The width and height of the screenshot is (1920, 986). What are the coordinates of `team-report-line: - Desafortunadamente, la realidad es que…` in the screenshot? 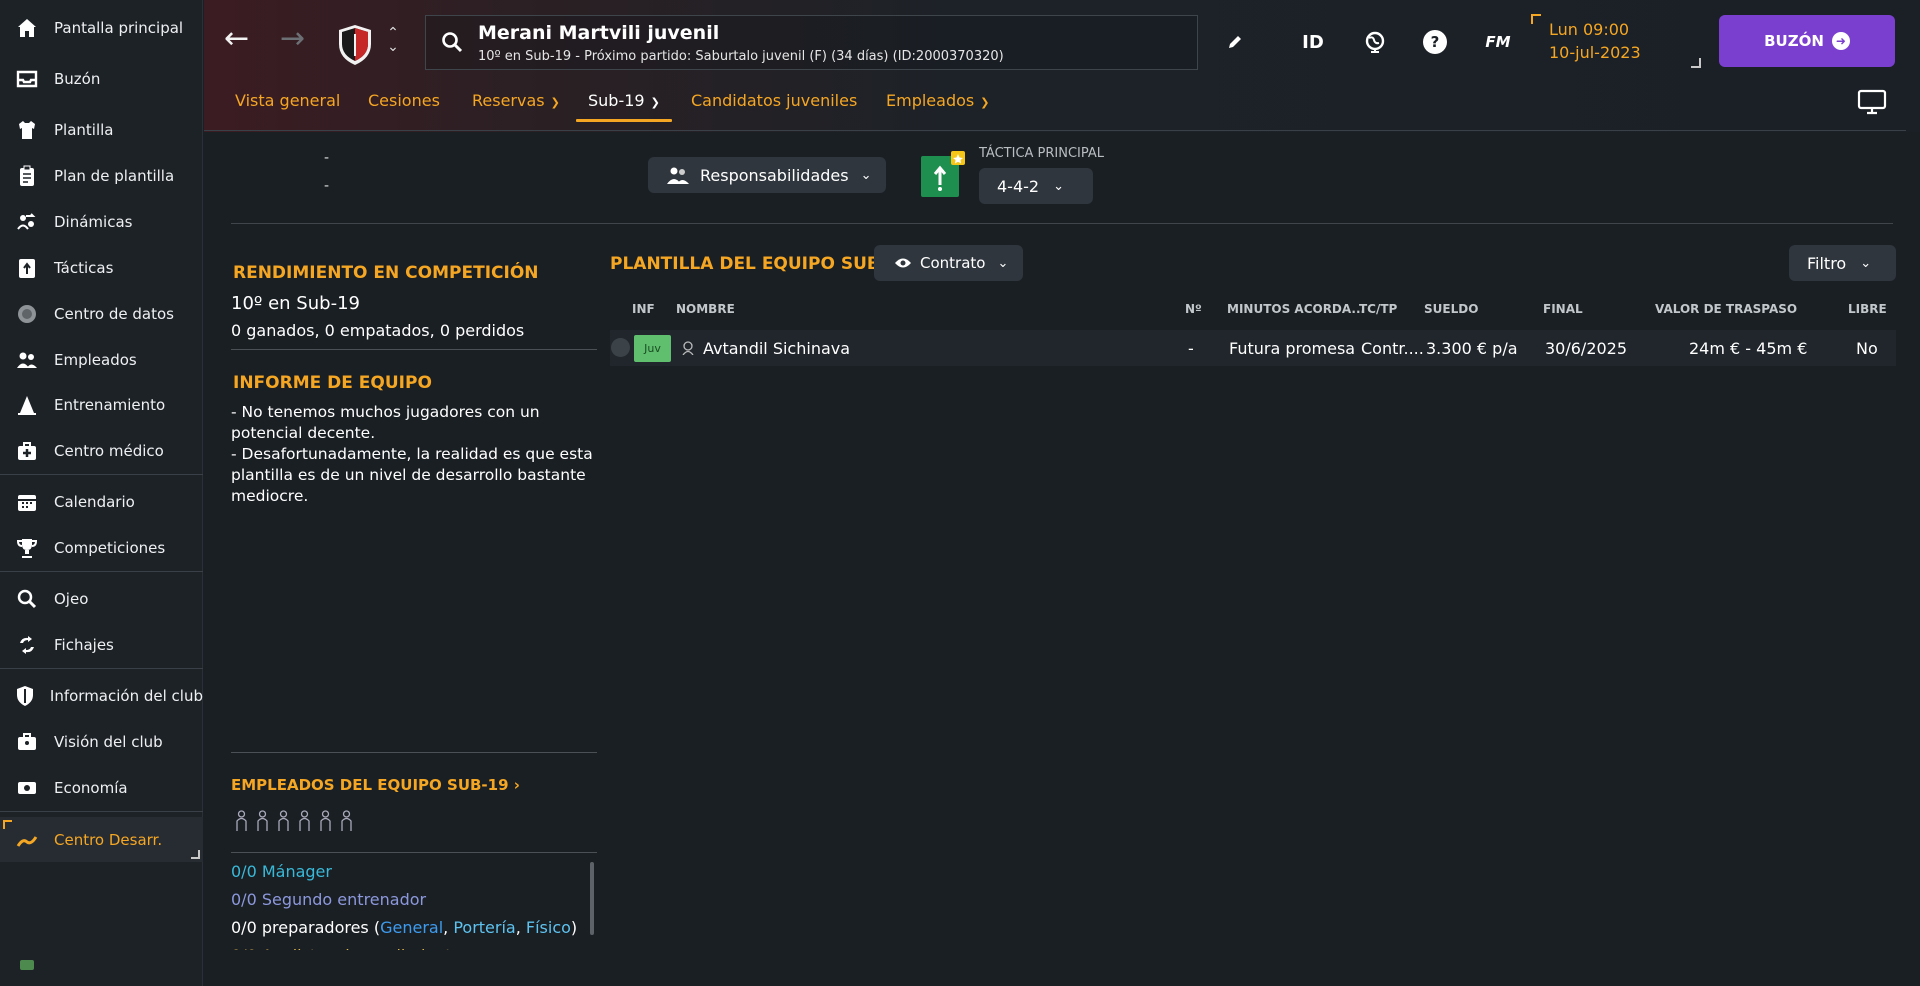 It's located at (412, 475).